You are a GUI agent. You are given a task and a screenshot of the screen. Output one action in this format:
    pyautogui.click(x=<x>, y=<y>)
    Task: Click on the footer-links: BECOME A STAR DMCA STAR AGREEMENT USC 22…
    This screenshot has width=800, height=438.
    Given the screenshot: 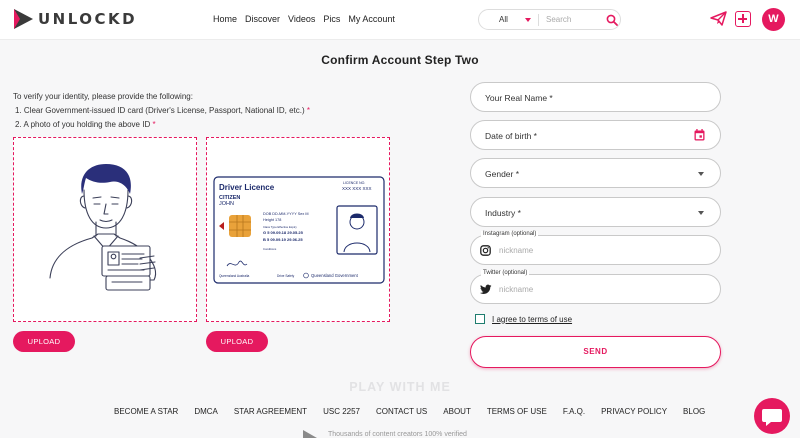 What is the action you would take?
    pyautogui.click(x=409, y=411)
    